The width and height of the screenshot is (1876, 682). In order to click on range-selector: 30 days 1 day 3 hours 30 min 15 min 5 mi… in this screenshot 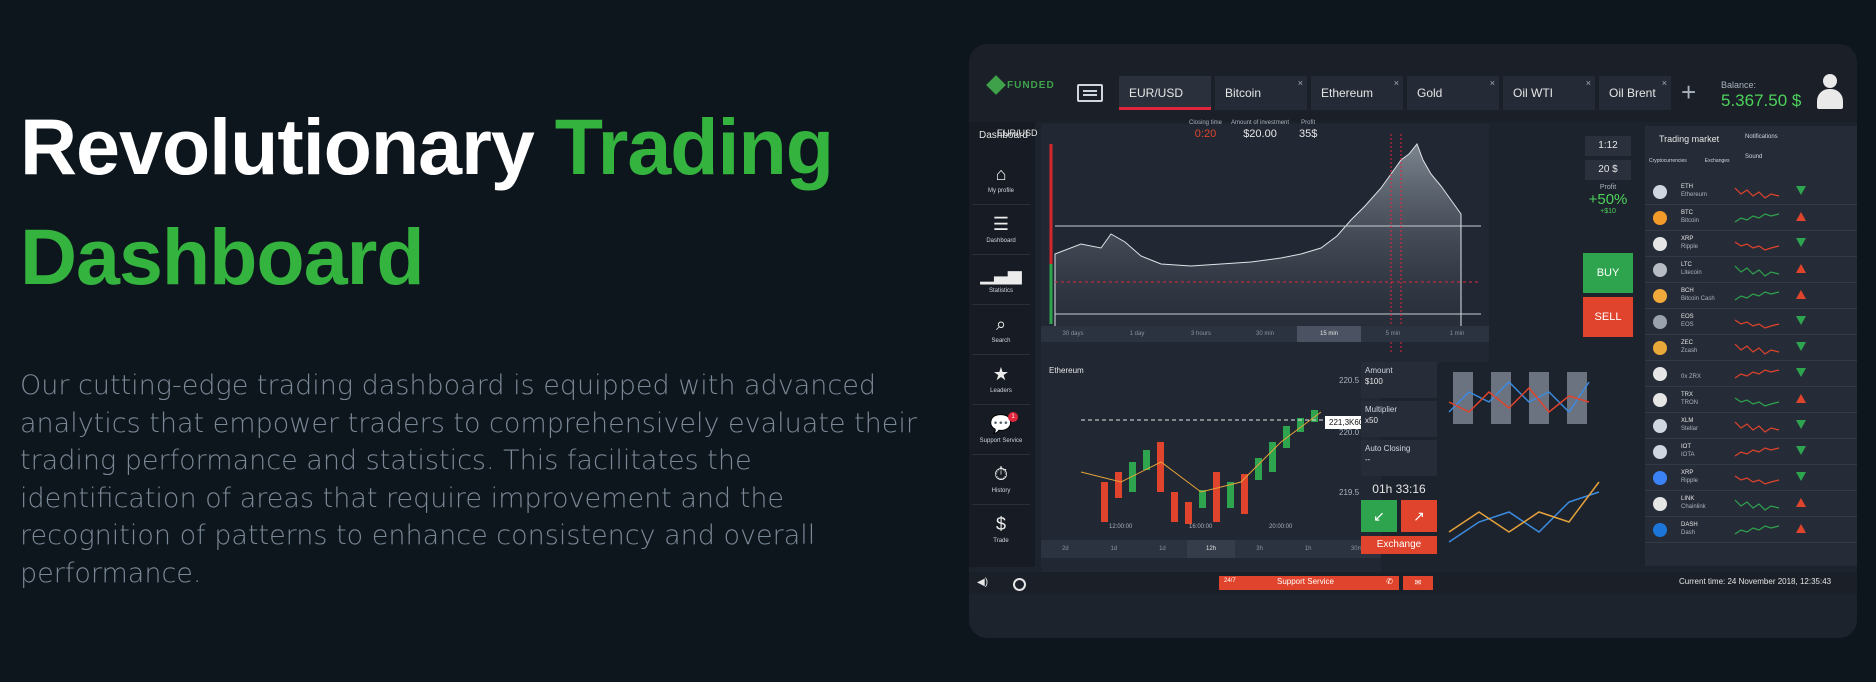, I will do `click(1265, 334)`.